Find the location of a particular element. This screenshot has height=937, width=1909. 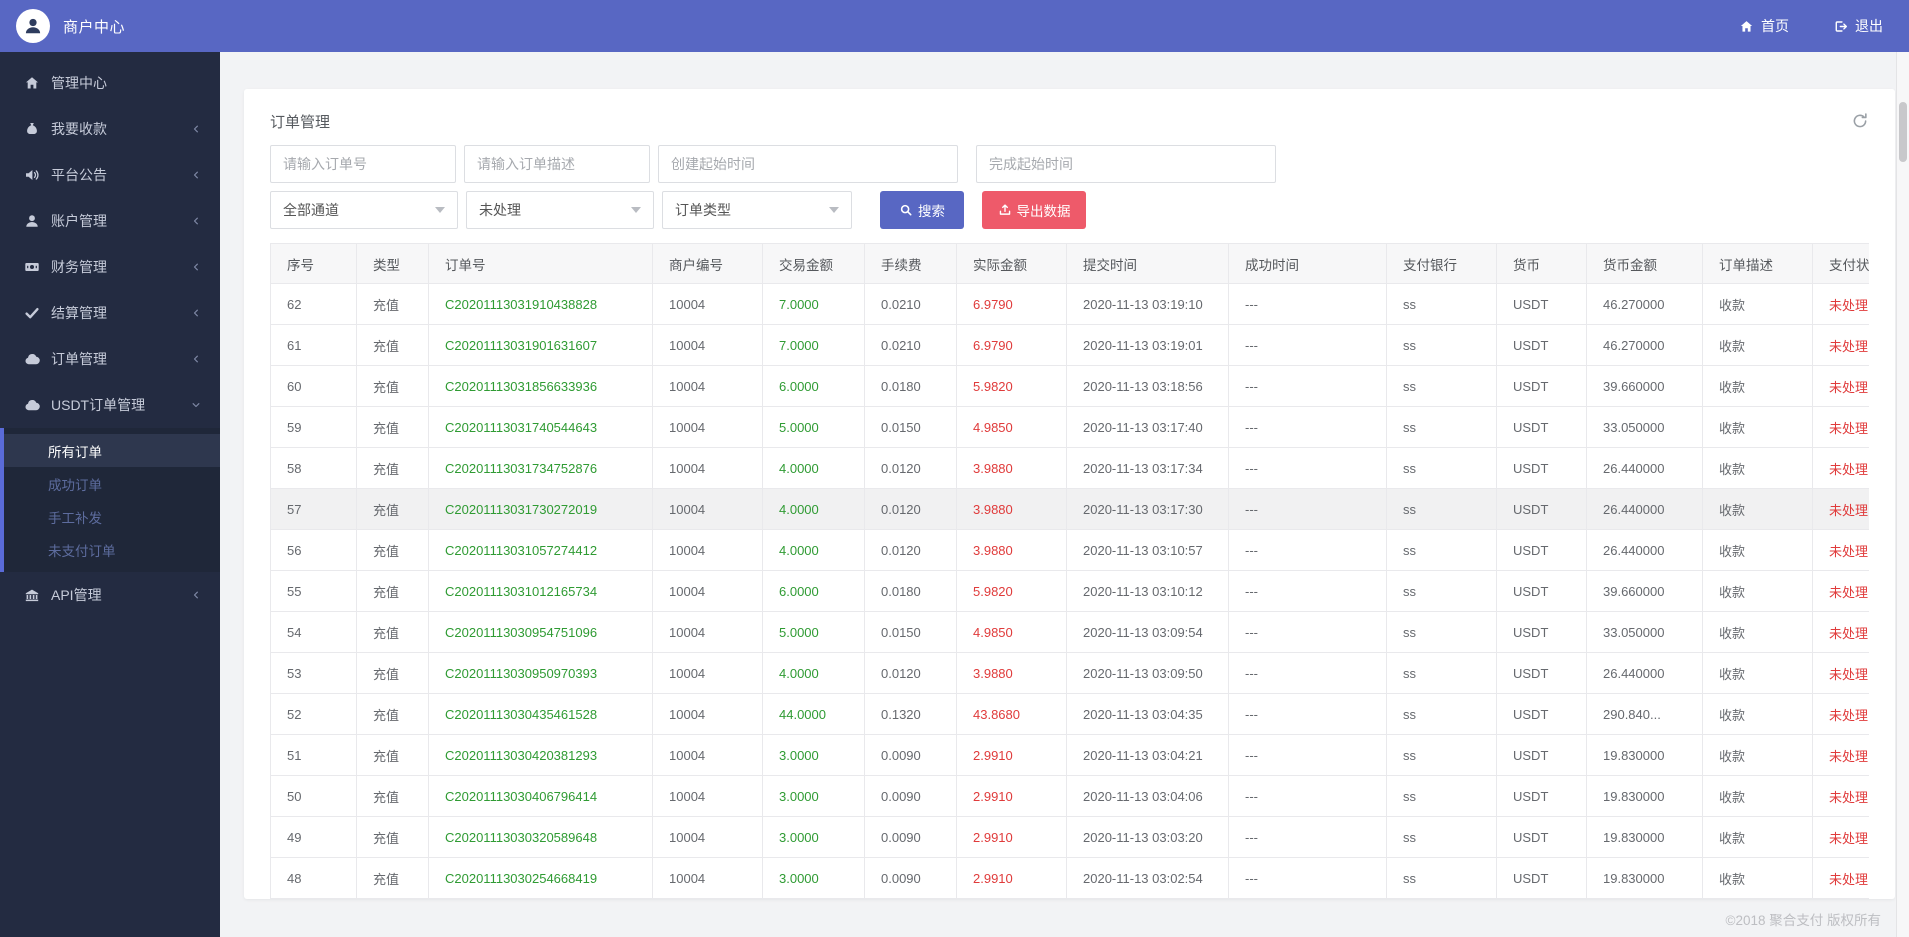

export-data-button: 导出数据 is located at coordinates (1034, 210).